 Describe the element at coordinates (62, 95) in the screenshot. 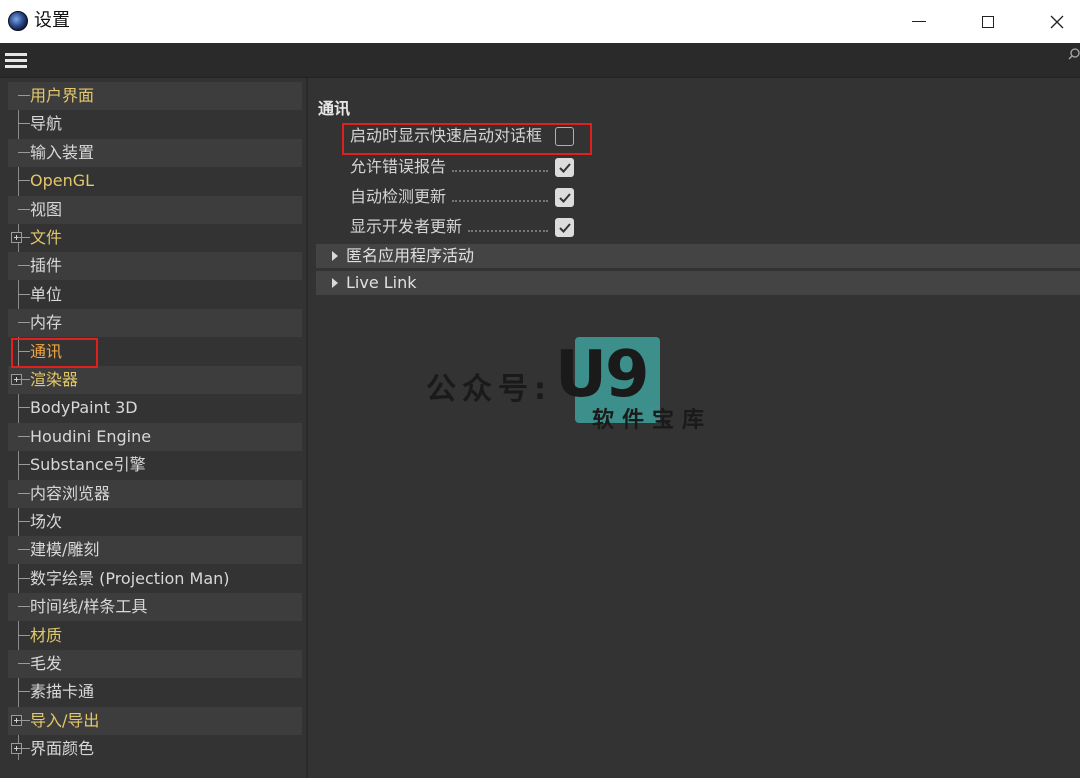

I see `tree-item-label: 用户界面` at that location.